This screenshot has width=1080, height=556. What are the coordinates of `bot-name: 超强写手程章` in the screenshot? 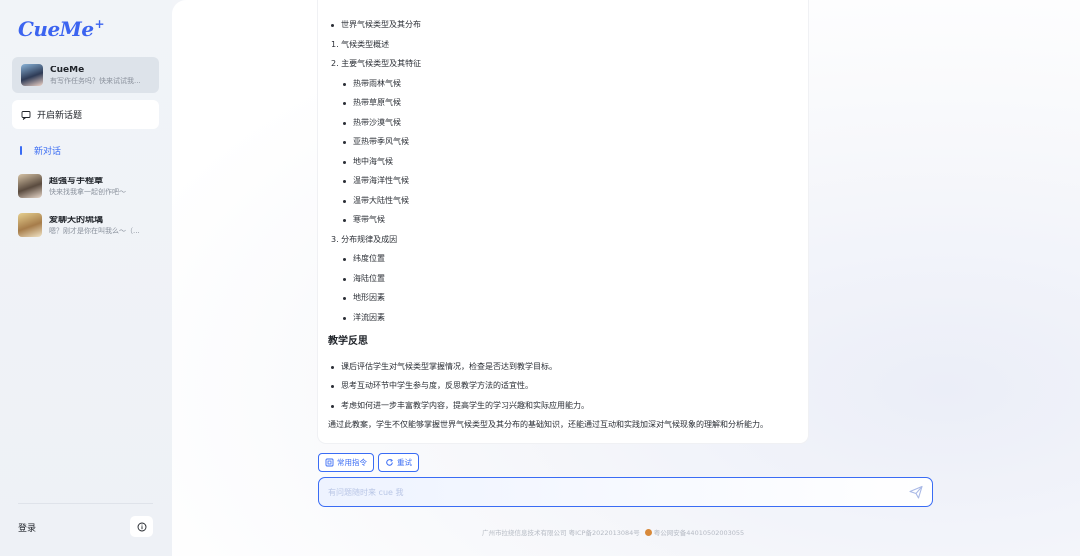 It's located at (76, 181).